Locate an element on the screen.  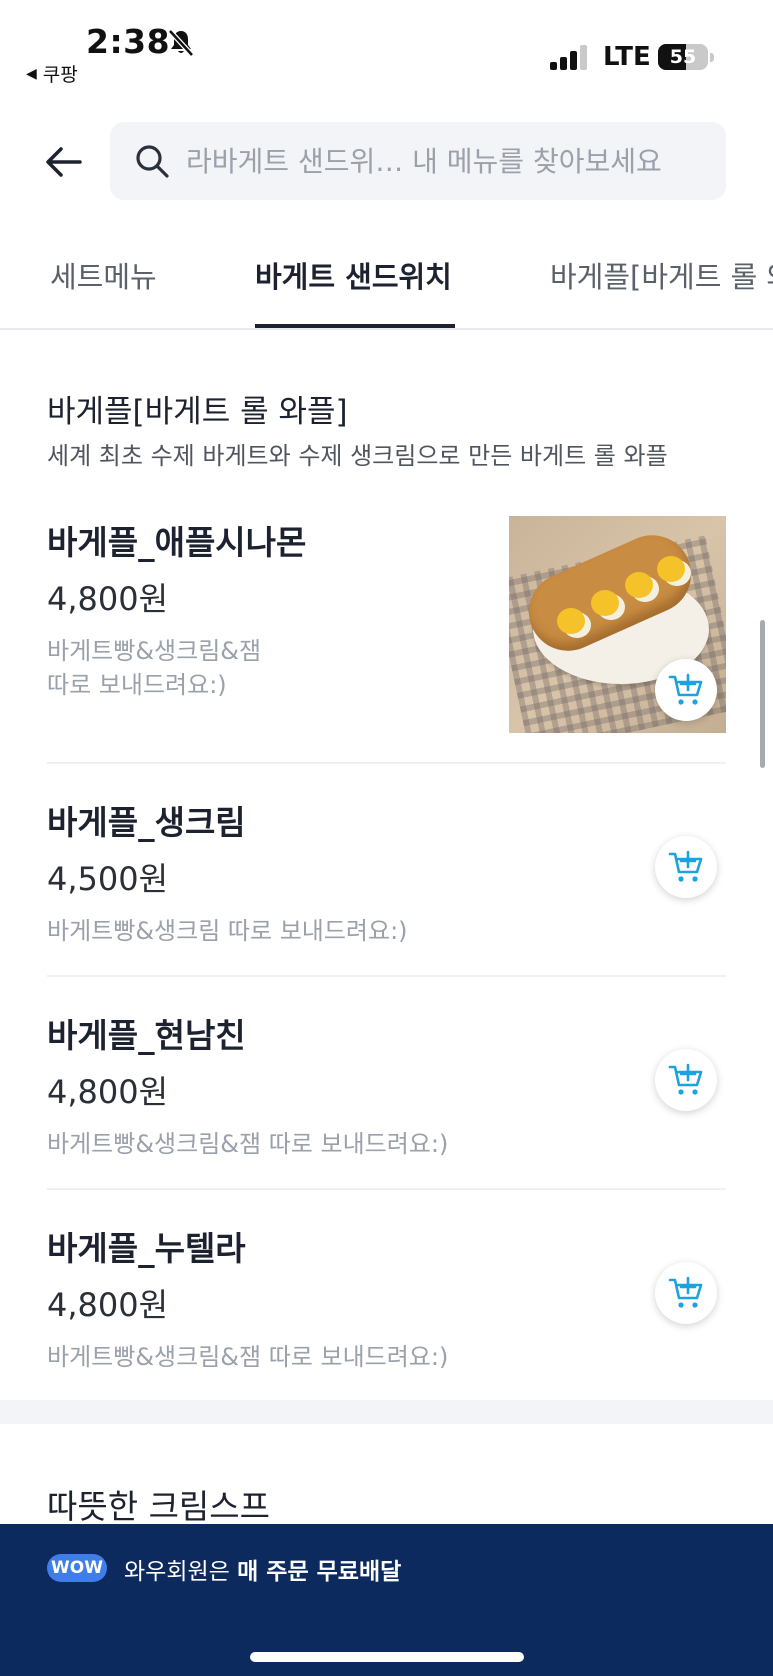
active-tab-indicator is located at coordinates (355, 326).